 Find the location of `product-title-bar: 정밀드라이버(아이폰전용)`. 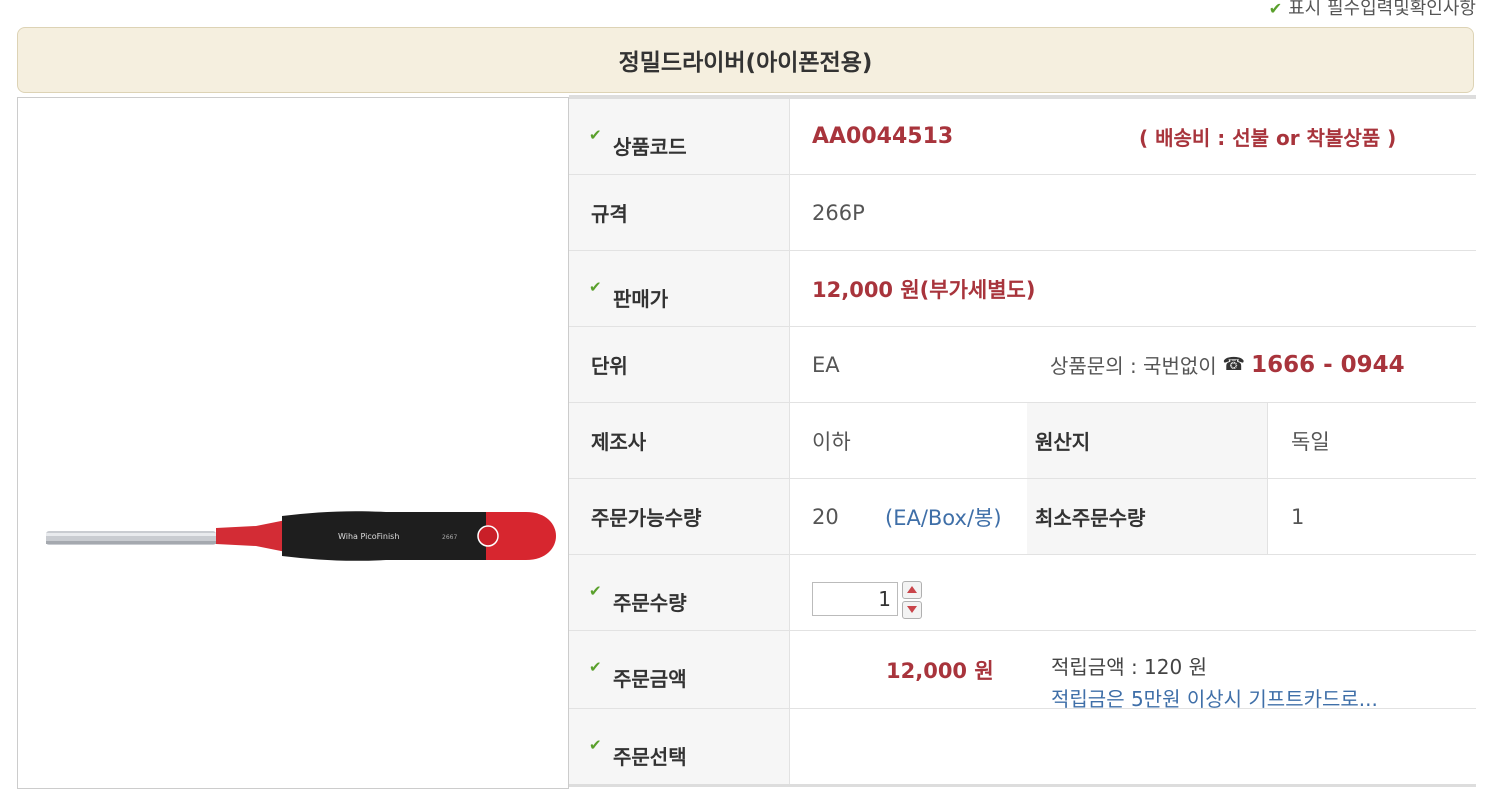

product-title-bar: 정밀드라이버(아이폰전용) is located at coordinates (745, 60).